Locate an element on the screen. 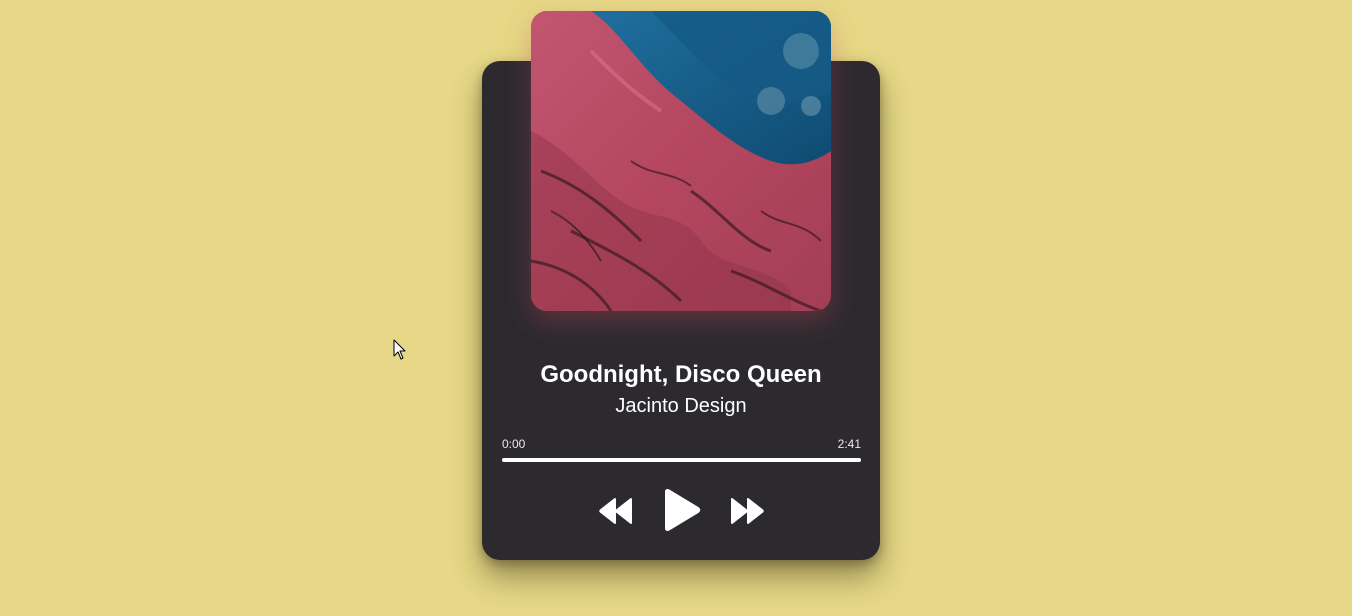 Image resolution: width=1352 pixels, height=616 pixels. play-icon is located at coordinates (683, 510).